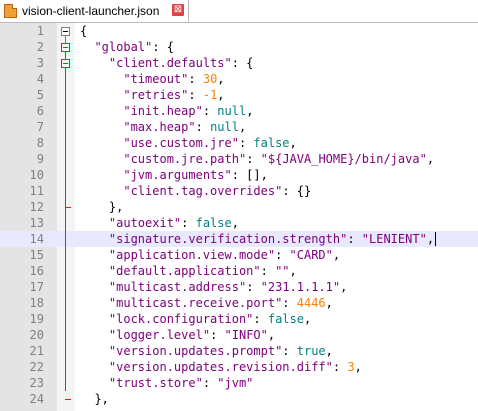 This screenshot has height=411, width=478. What do you see at coordinates (192, 255) in the screenshot?
I see `code-token: "application.view.mode"` at bounding box center [192, 255].